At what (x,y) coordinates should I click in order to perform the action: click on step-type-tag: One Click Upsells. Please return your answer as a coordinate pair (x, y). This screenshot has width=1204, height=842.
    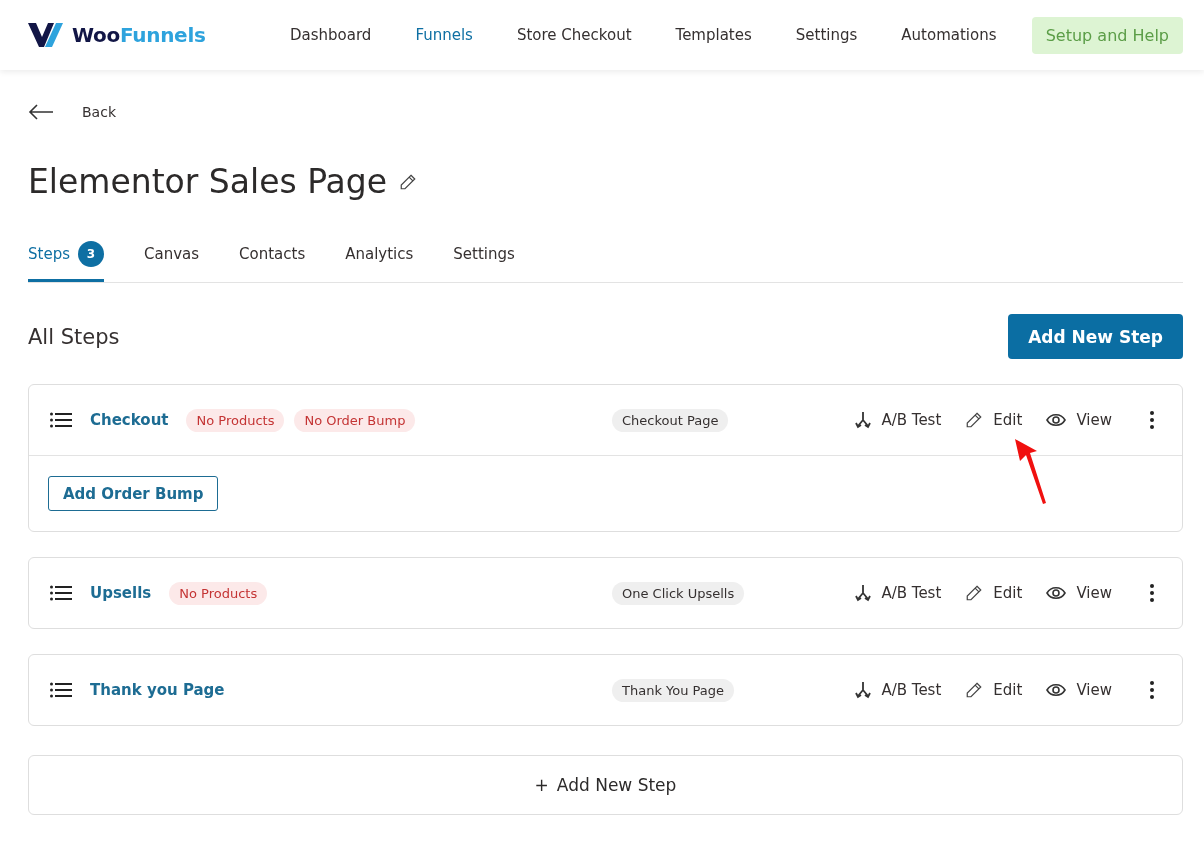
    Looking at the image, I should click on (678, 593).